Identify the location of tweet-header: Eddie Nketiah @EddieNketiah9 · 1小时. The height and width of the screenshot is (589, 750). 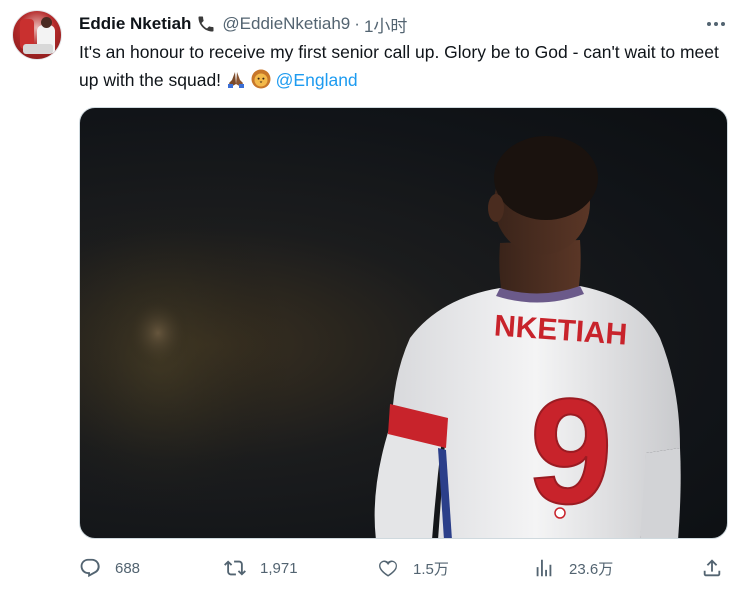
(243, 24).